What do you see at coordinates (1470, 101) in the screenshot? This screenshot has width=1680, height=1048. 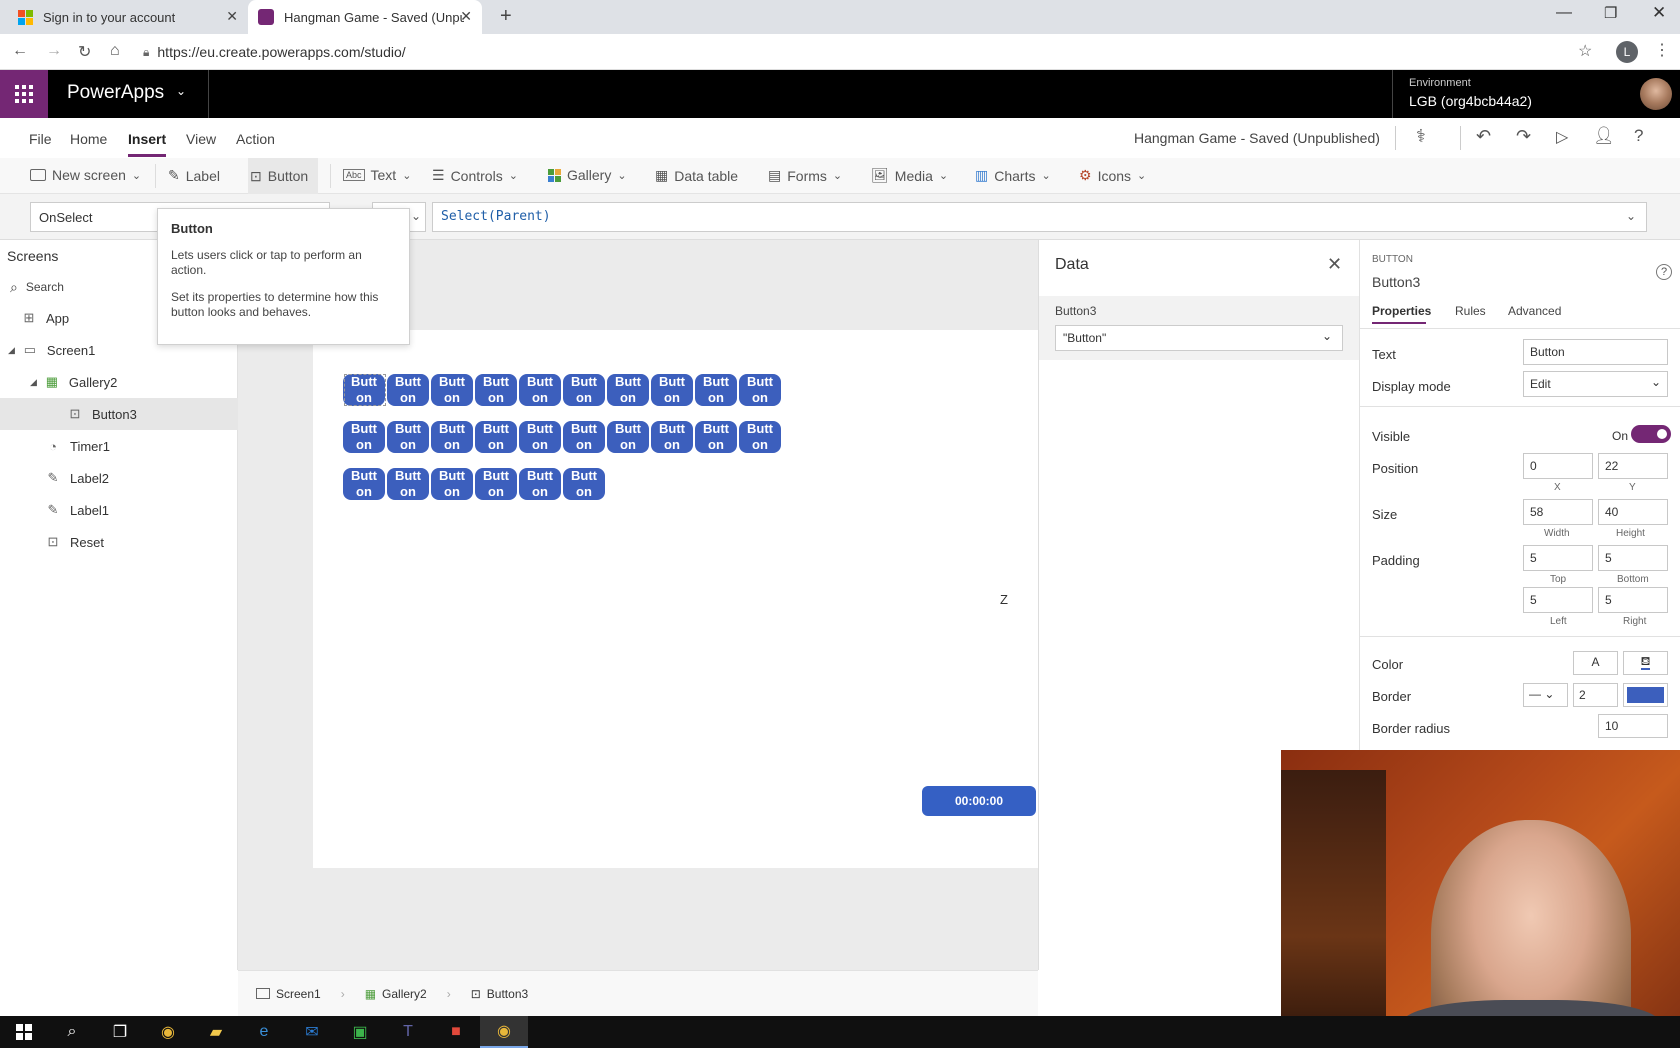 I see `environment-name: LGB (org4bcb44a2)` at bounding box center [1470, 101].